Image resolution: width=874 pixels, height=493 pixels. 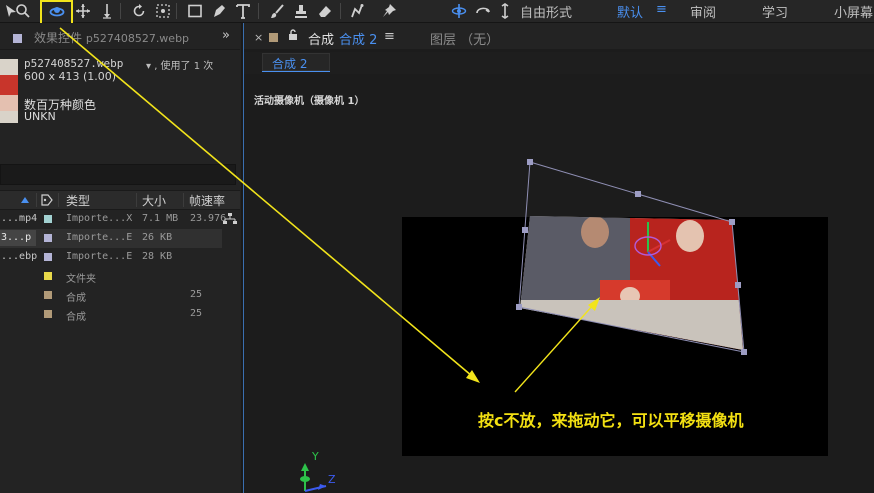 I want to click on axis-z-label: Z, so click(x=332, y=479).